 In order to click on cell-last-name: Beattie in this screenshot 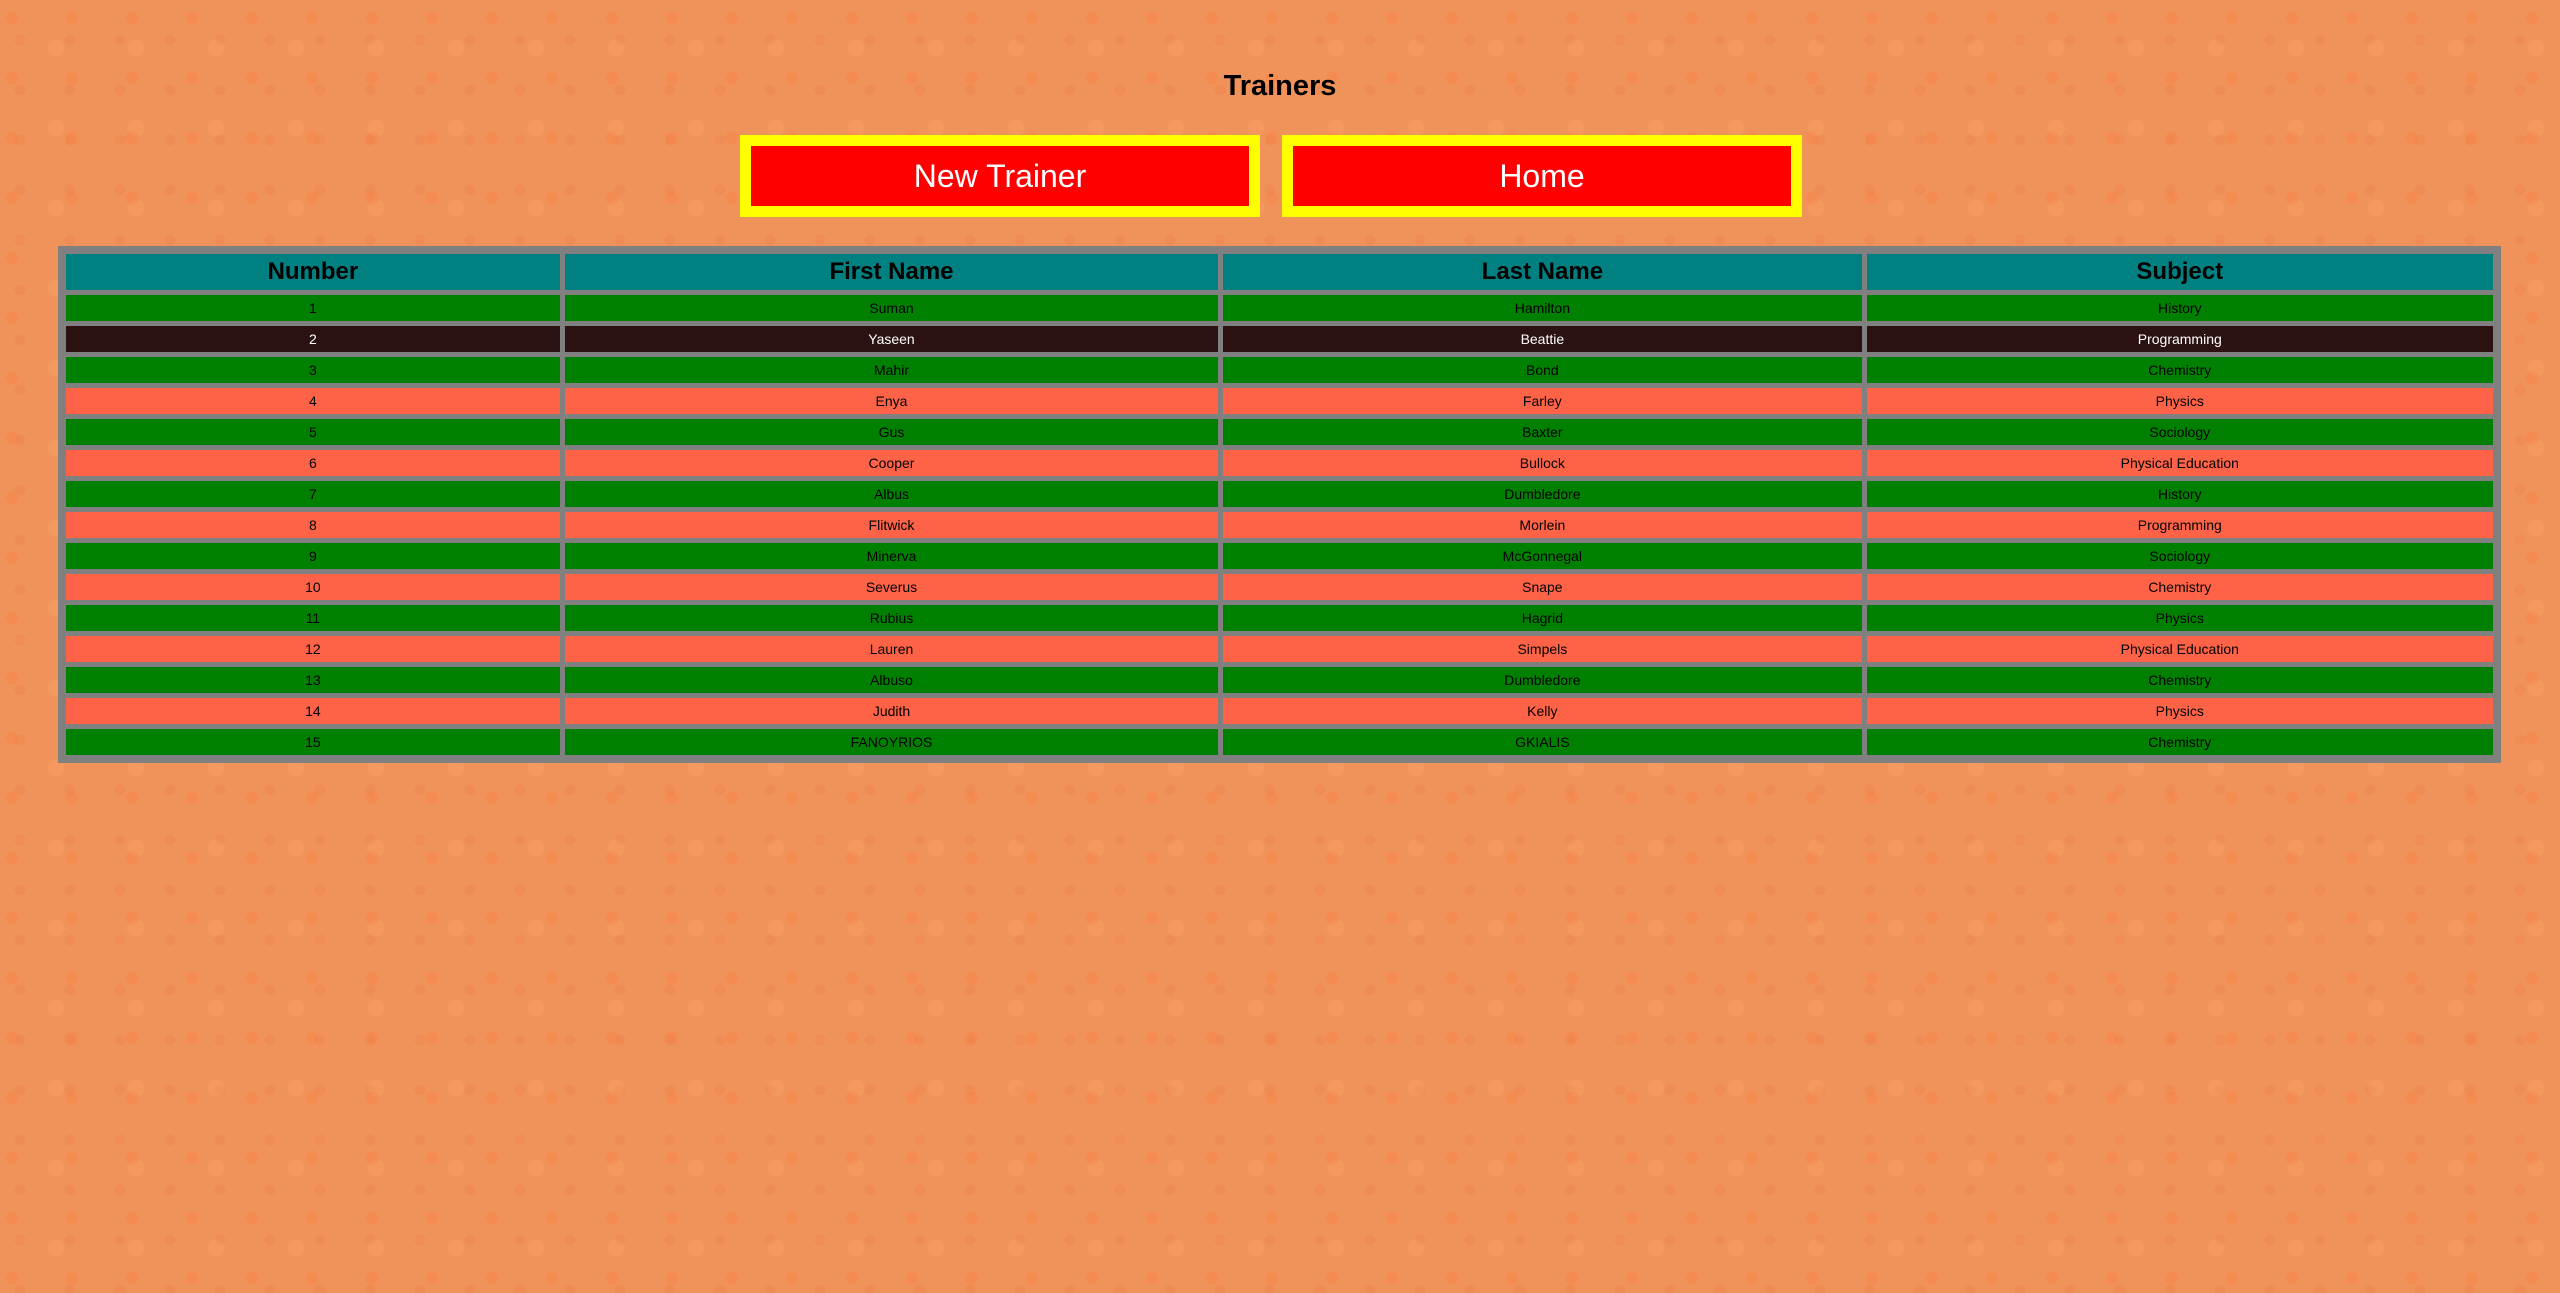, I will do `click(1542, 339)`.